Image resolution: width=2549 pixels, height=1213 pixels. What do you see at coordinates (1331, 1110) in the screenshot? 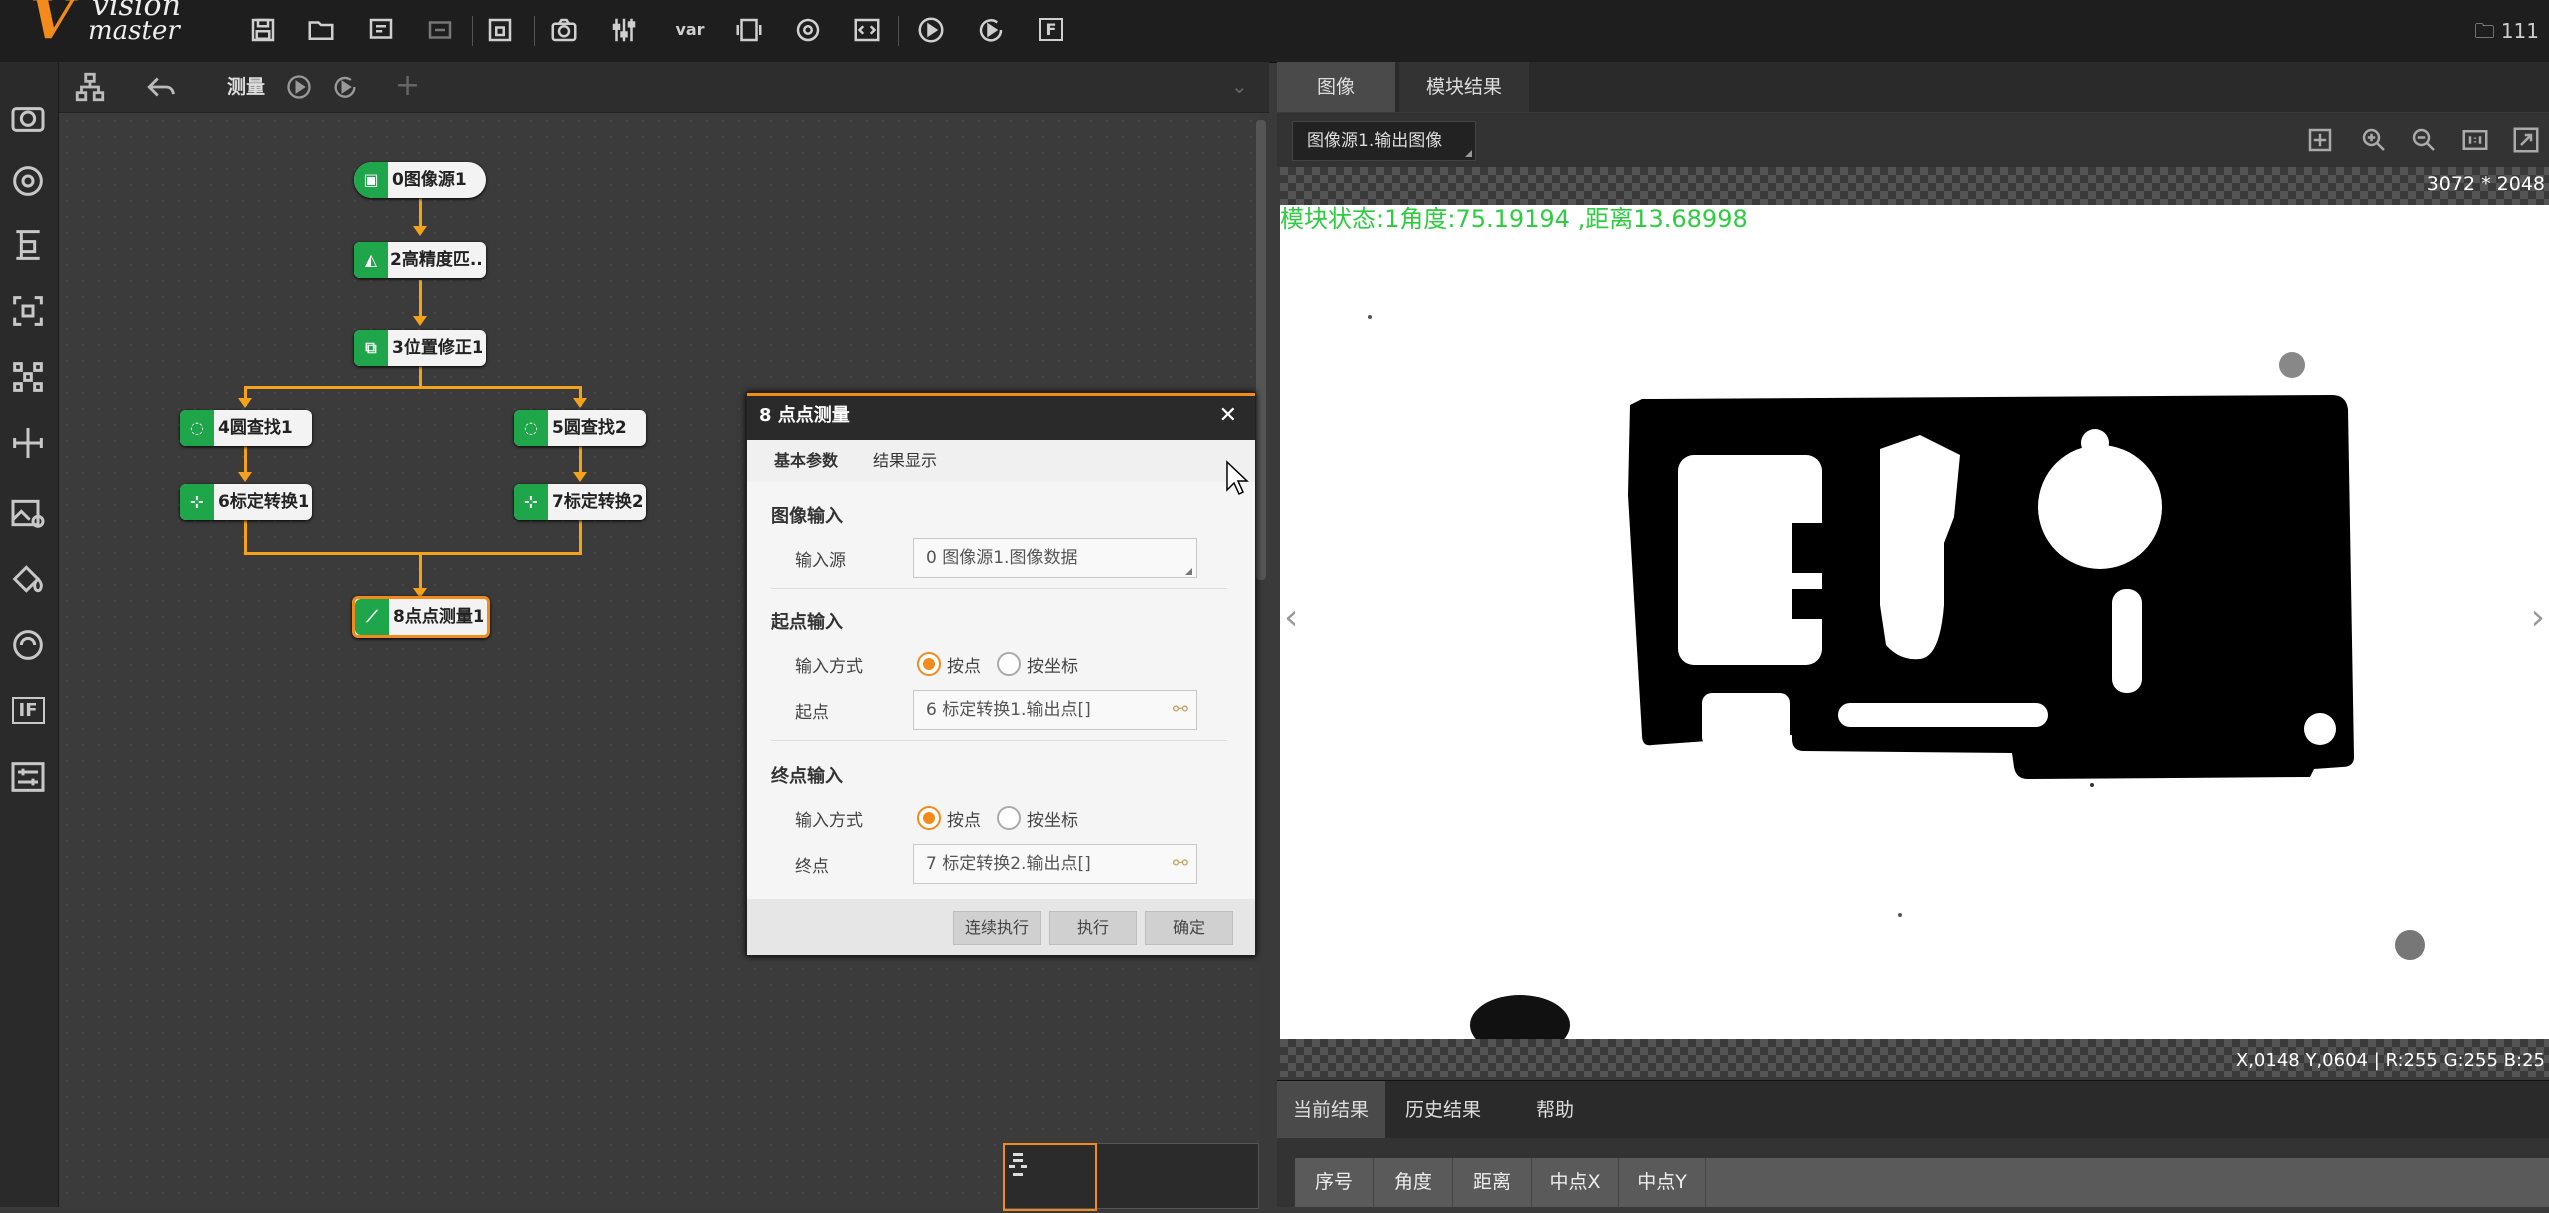
I see `tab-current-result: 当前结果` at bounding box center [1331, 1110].